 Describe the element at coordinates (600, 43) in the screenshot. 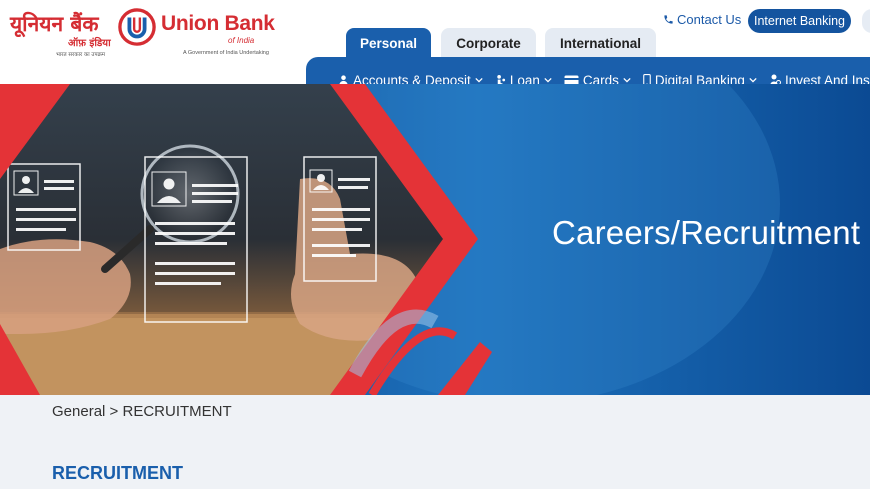

I see `tab-international: International` at that location.